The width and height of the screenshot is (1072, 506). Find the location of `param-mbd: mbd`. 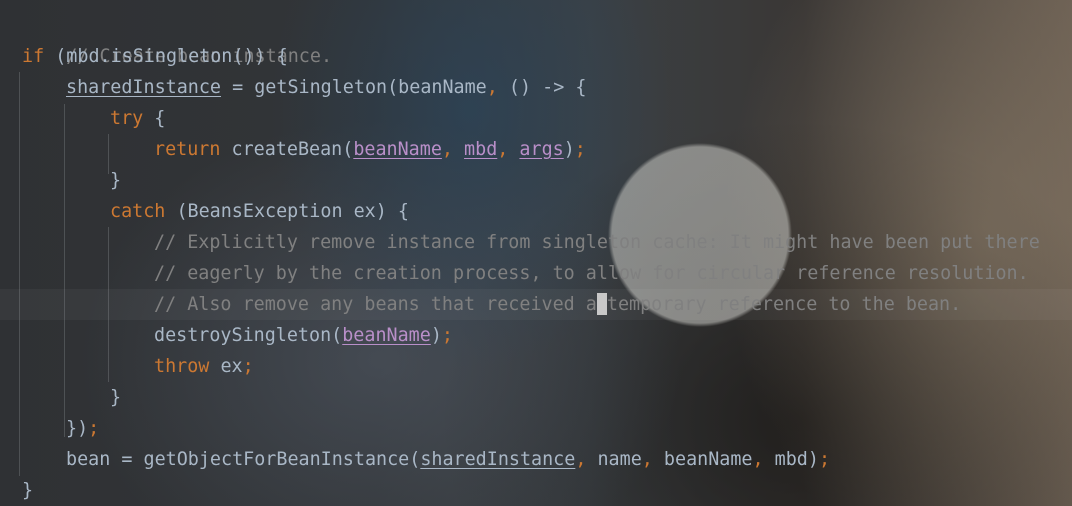

param-mbd: mbd is located at coordinates (481, 149).